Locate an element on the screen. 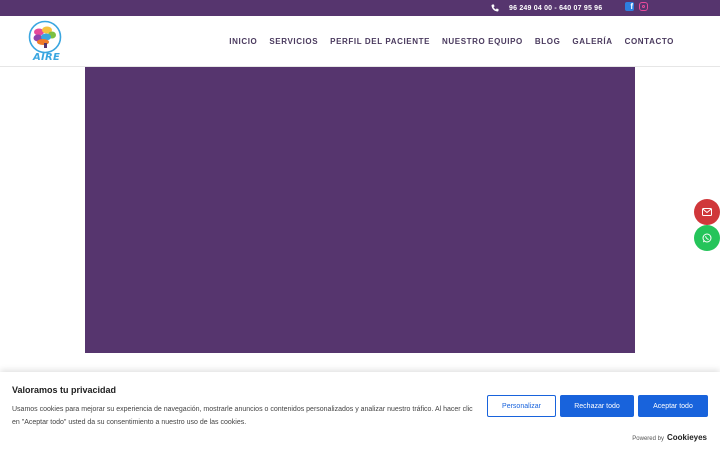  powered-by: Powered by Cookieyes is located at coordinates (669, 437).